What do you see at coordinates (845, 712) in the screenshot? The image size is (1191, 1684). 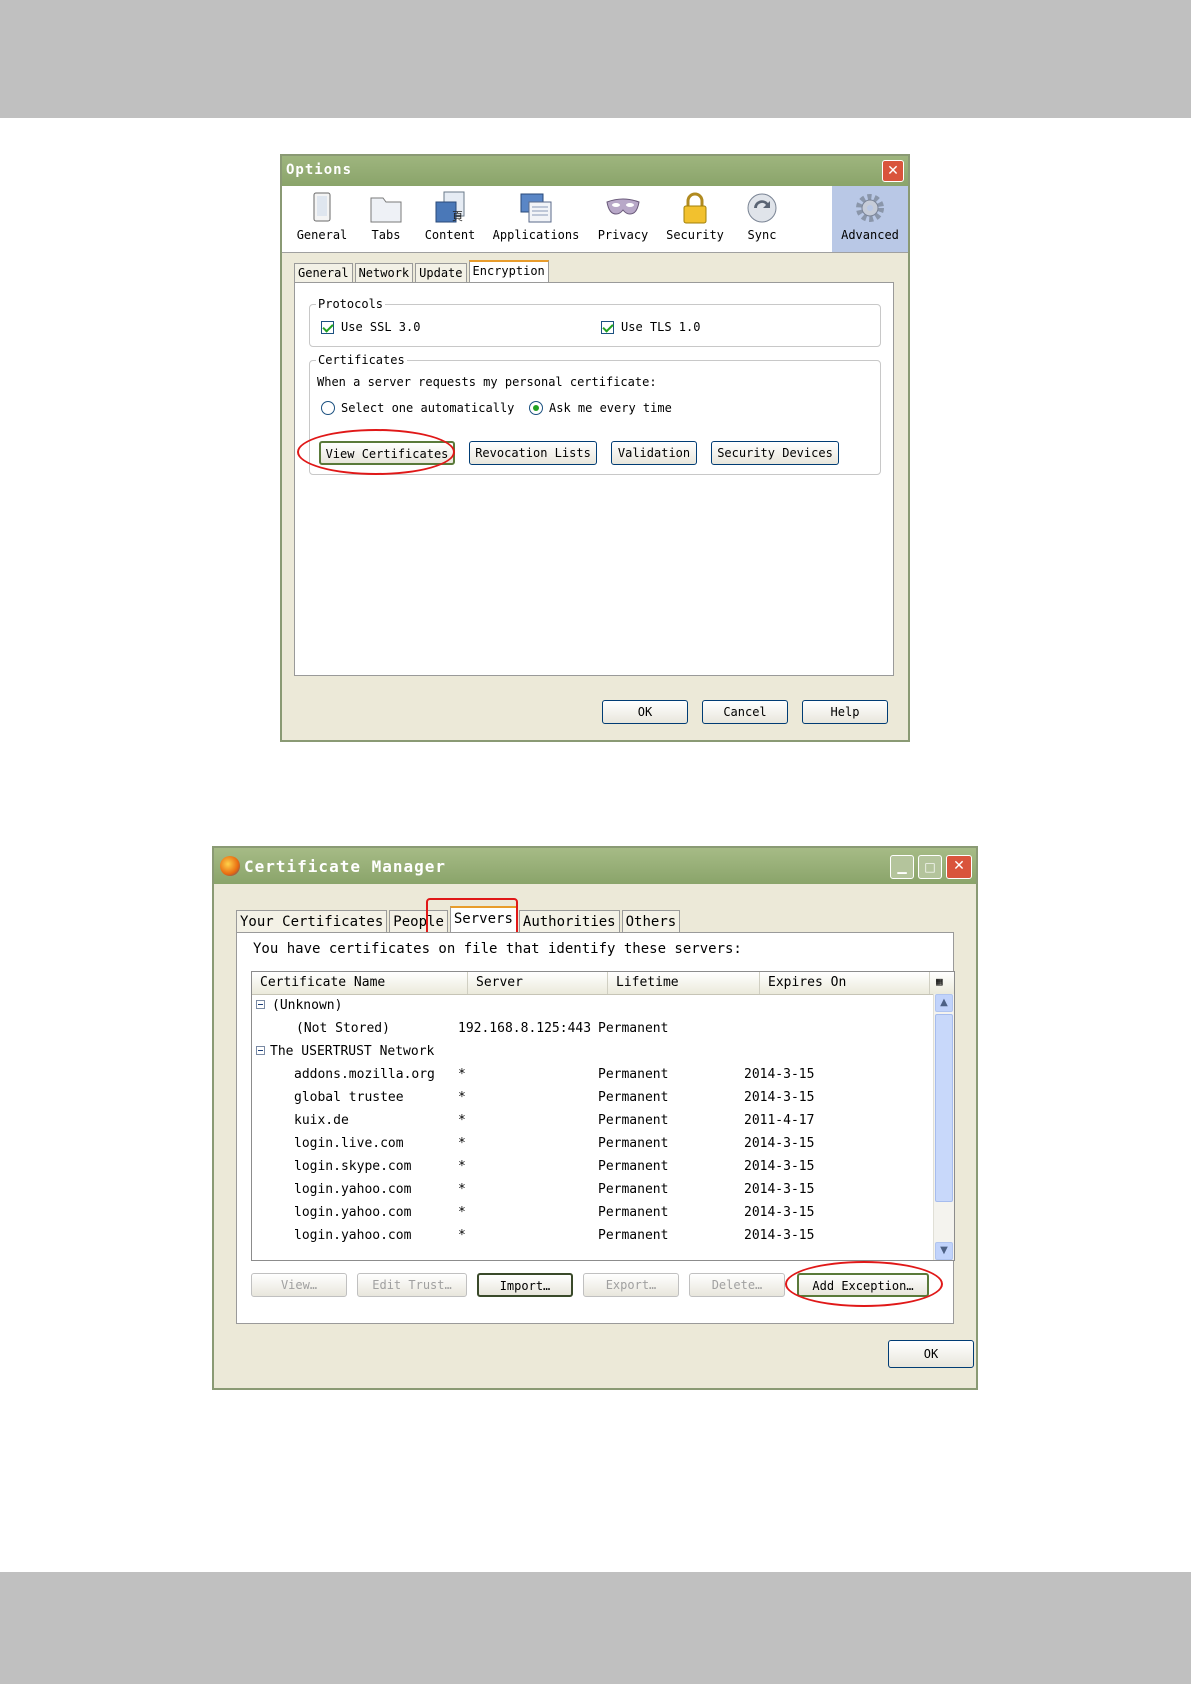 I see `help-button: Help` at bounding box center [845, 712].